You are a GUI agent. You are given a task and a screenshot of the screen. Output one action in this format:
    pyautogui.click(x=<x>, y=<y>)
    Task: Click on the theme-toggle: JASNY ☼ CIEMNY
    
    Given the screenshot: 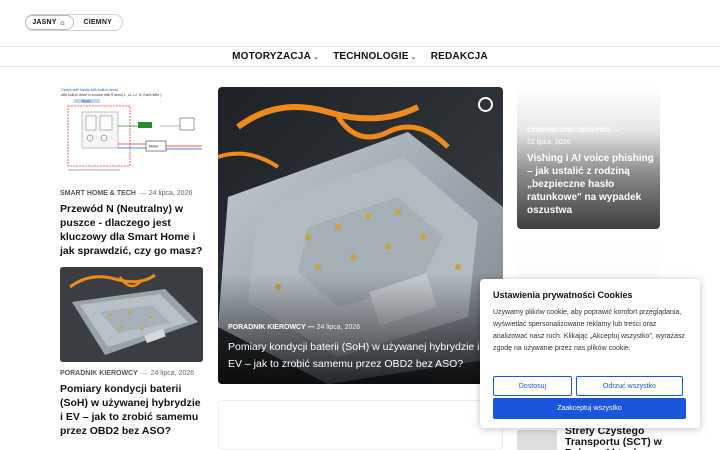 What is the action you would take?
    pyautogui.click(x=74, y=22)
    